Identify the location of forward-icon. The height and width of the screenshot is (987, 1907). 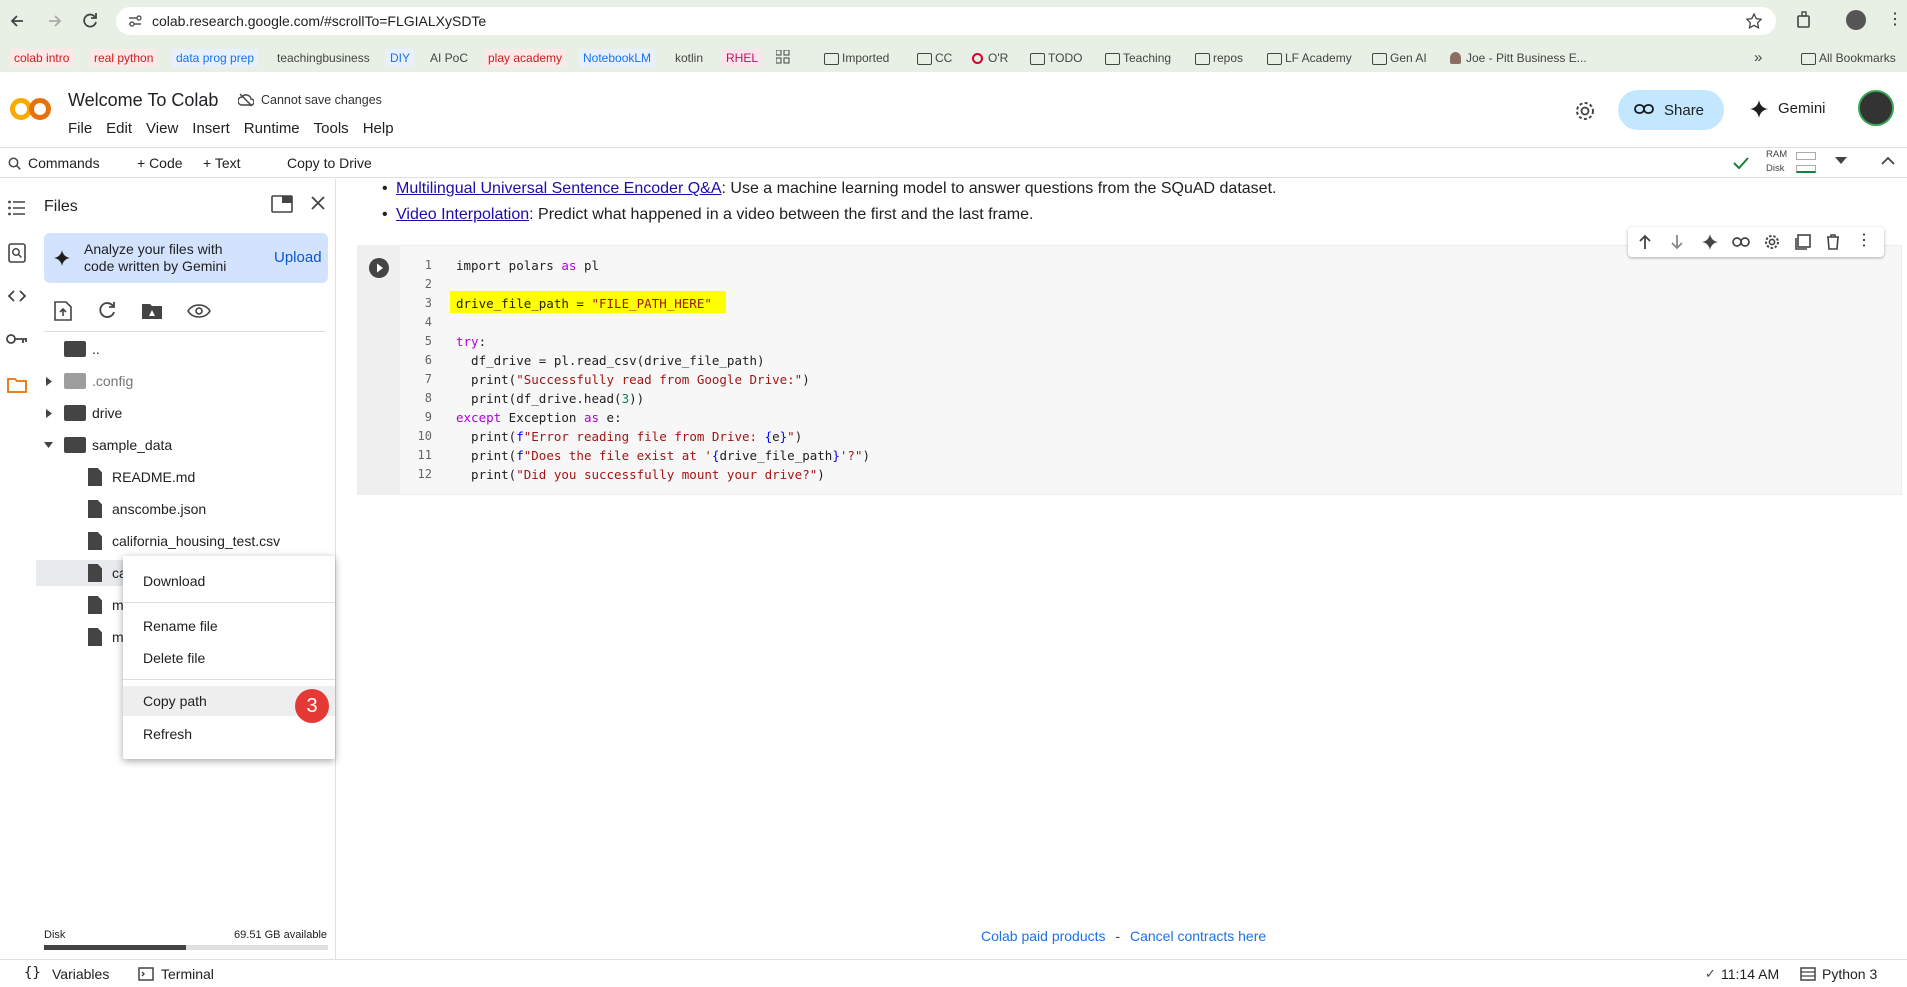
(54, 21).